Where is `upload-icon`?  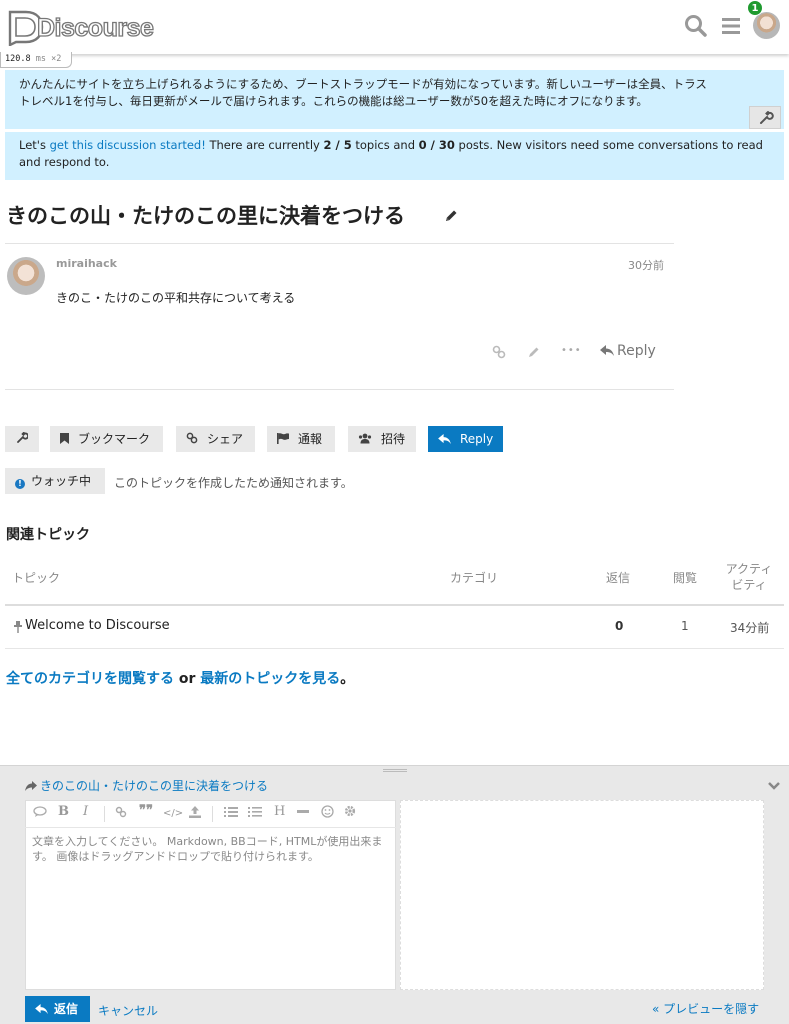 upload-icon is located at coordinates (195, 813).